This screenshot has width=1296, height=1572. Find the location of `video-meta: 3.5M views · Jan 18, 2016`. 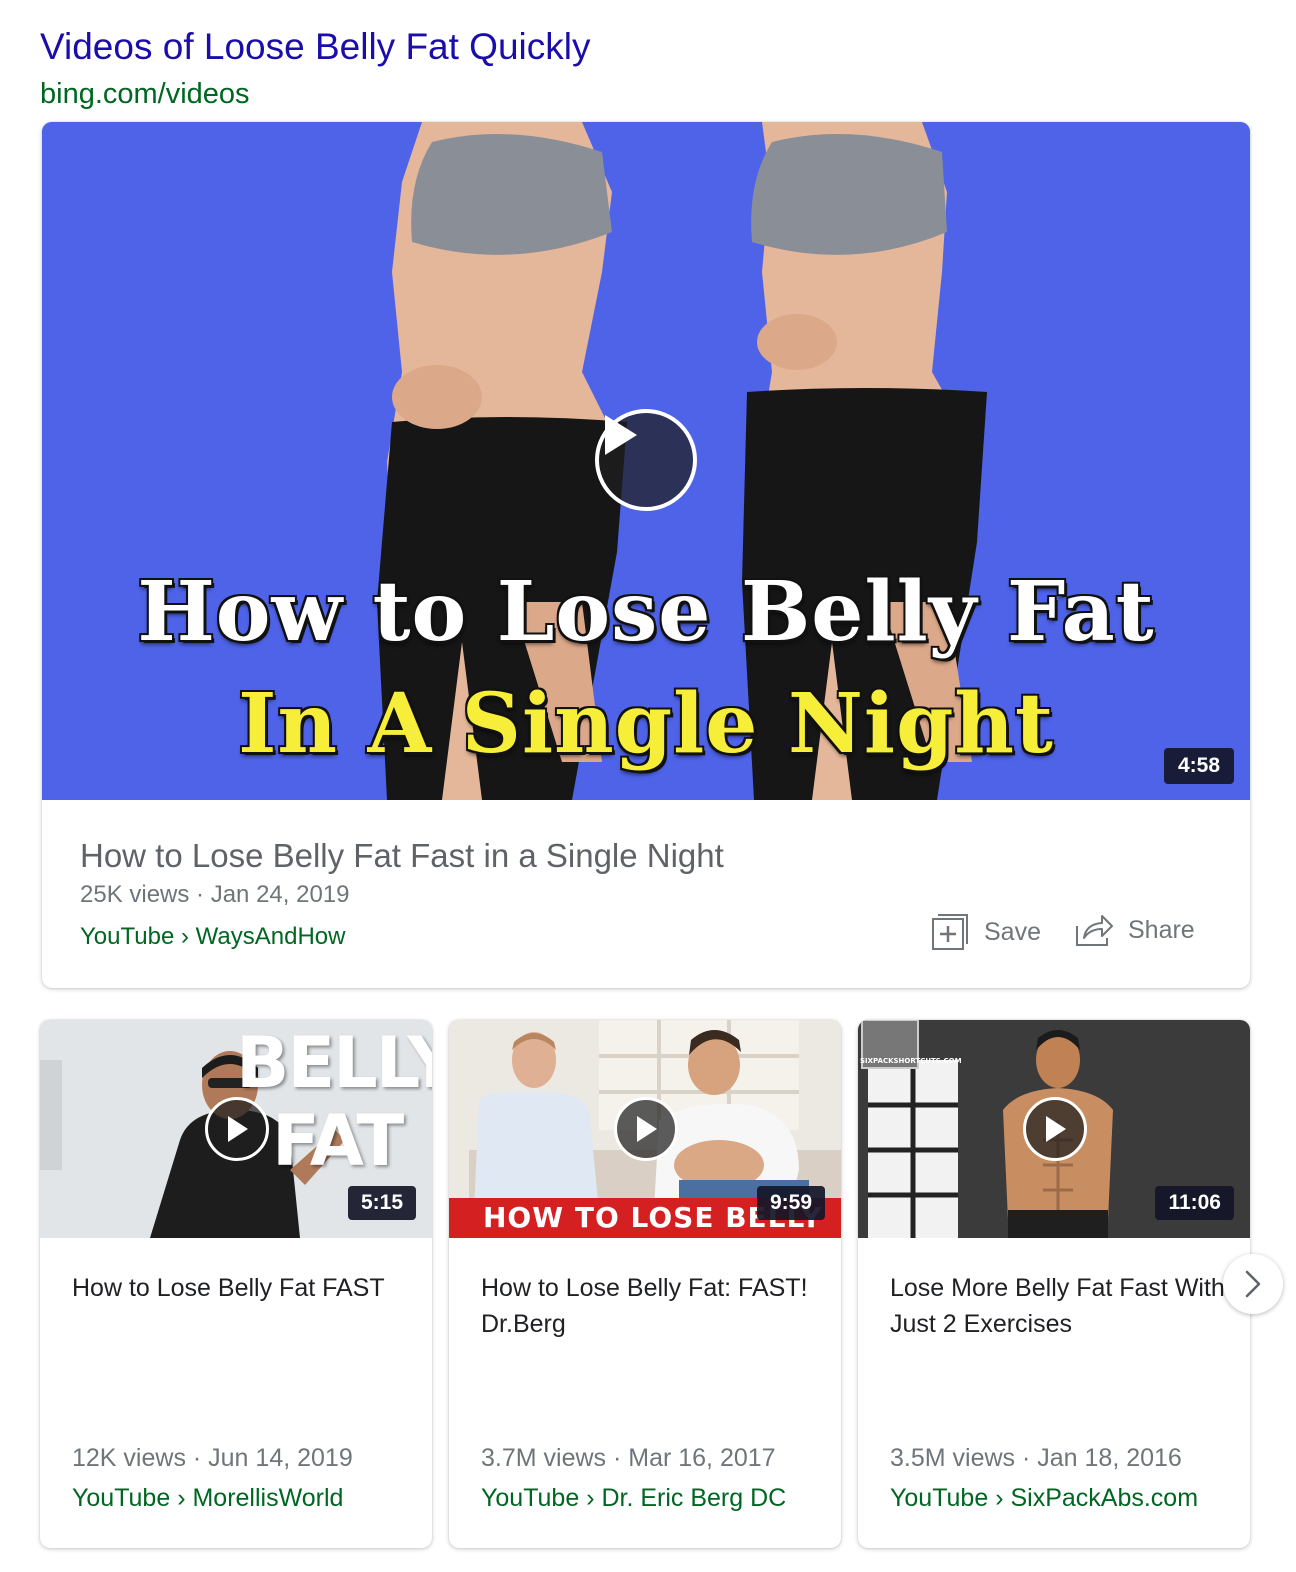

video-meta: 3.5M views · Jan 18, 2016 is located at coordinates (1036, 1458).